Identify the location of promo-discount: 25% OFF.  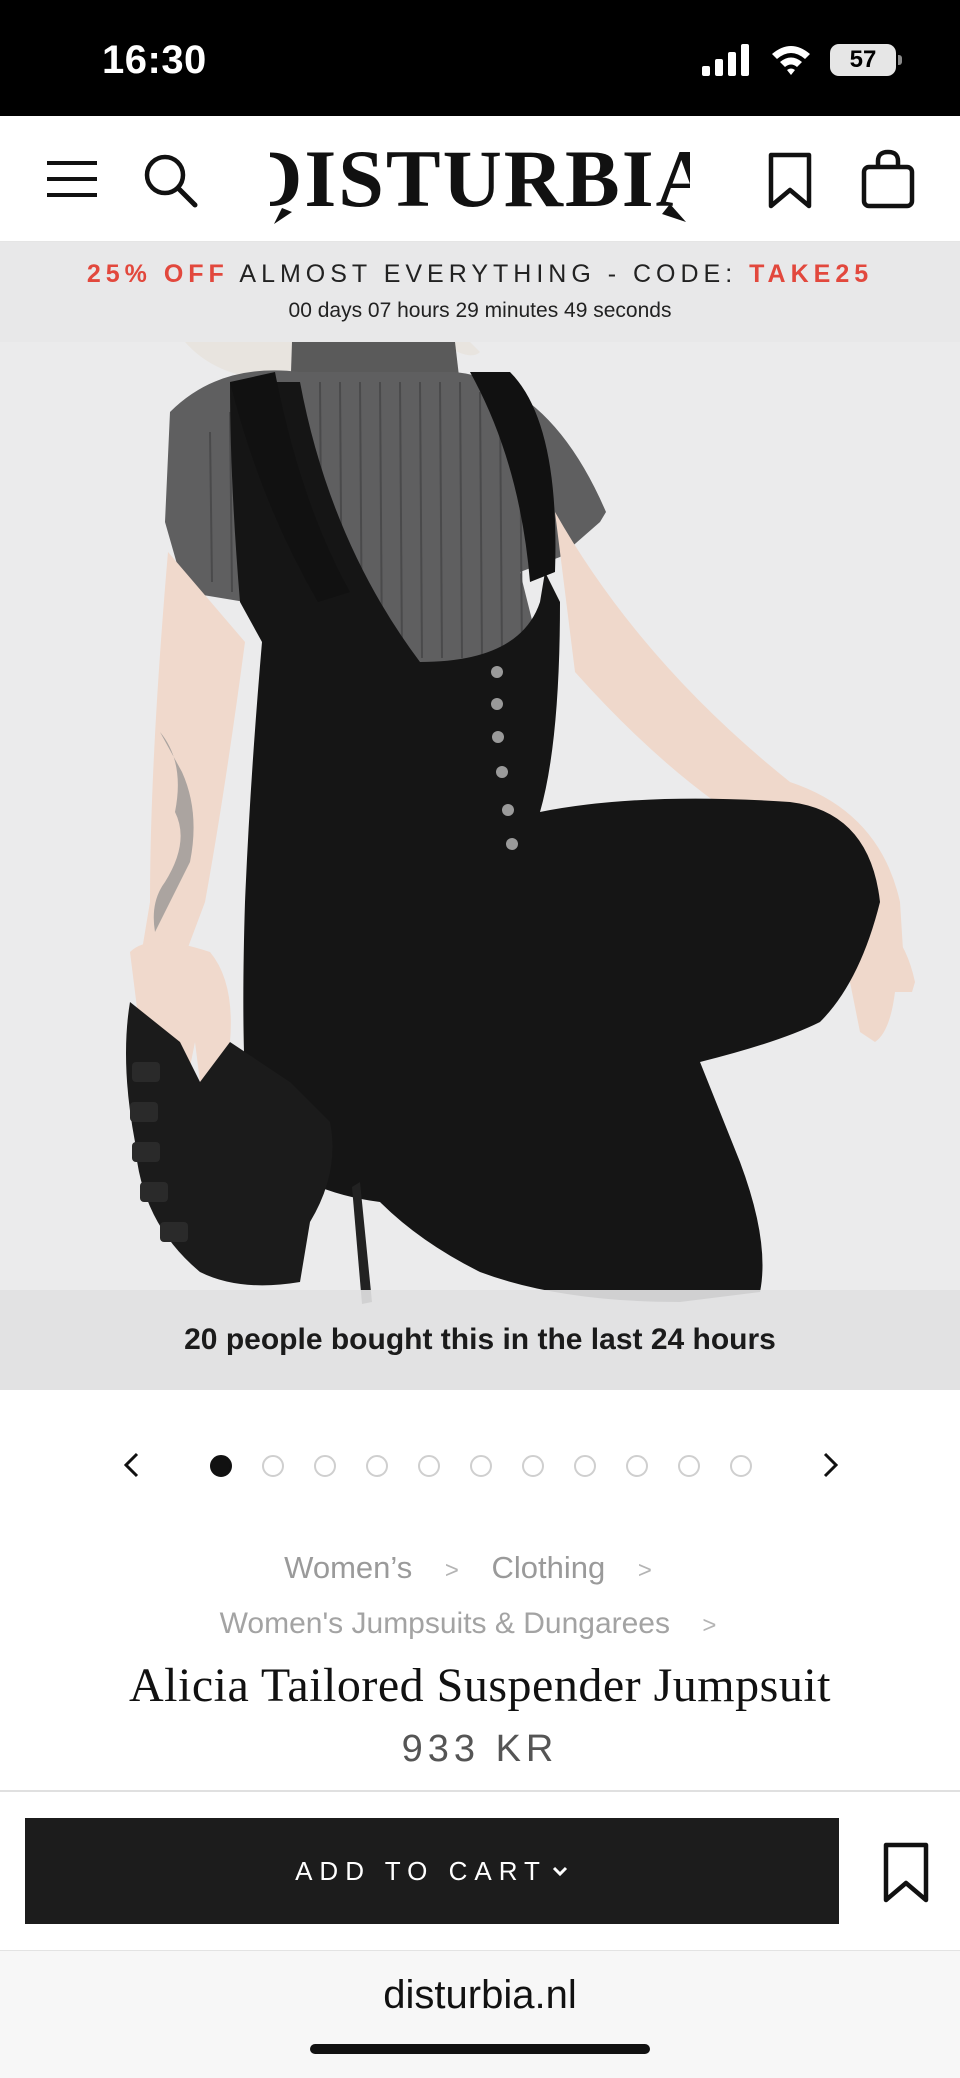
(157, 274).